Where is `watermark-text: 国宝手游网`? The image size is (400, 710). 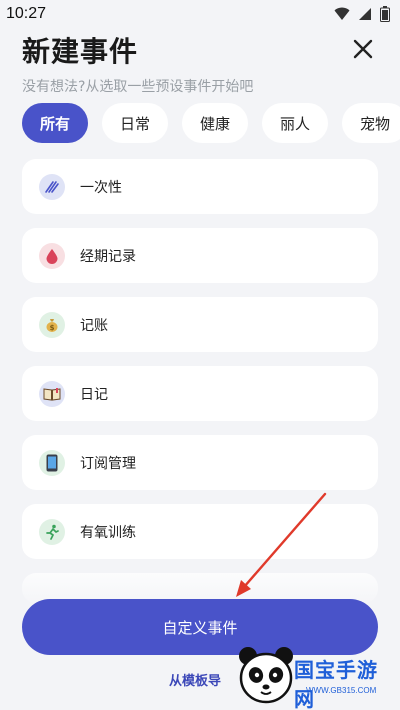
watermark-text: 国宝手游网 is located at coordinates (336, 684).